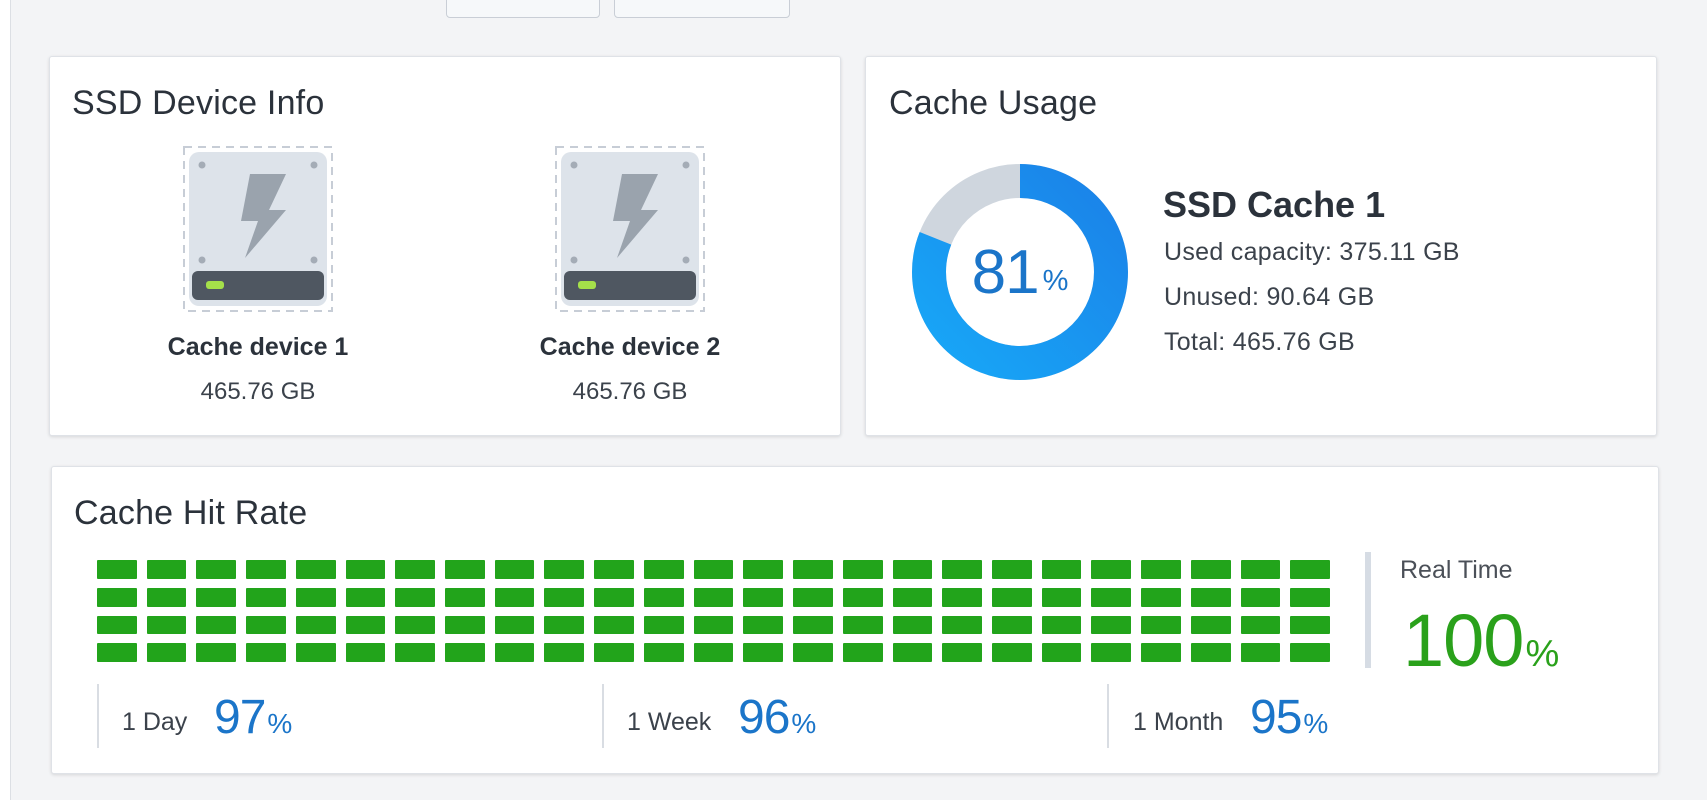 Image resolution: width=1707 pixels, height=800 pixels. I want to click on stat-pct-month: %, so click(1316, 723).